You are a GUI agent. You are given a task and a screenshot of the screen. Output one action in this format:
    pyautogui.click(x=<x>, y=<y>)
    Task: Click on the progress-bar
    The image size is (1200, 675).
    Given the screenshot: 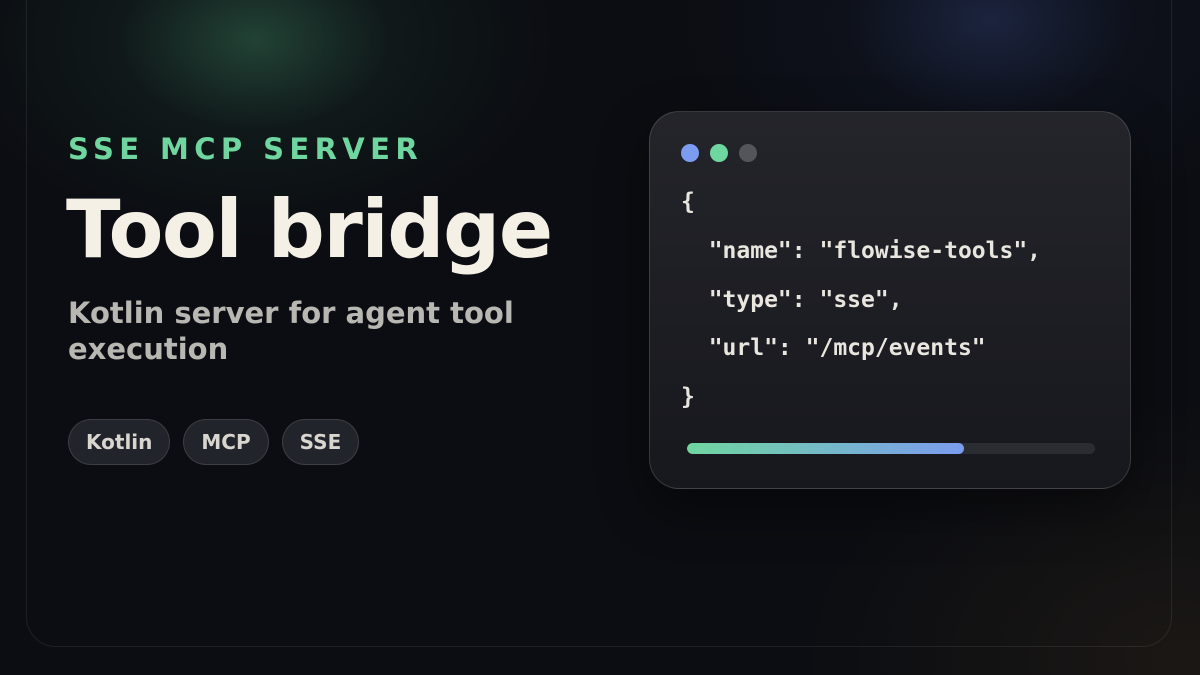 What is the action you would take?
    pyautogui.click(x=891, y=448)
    